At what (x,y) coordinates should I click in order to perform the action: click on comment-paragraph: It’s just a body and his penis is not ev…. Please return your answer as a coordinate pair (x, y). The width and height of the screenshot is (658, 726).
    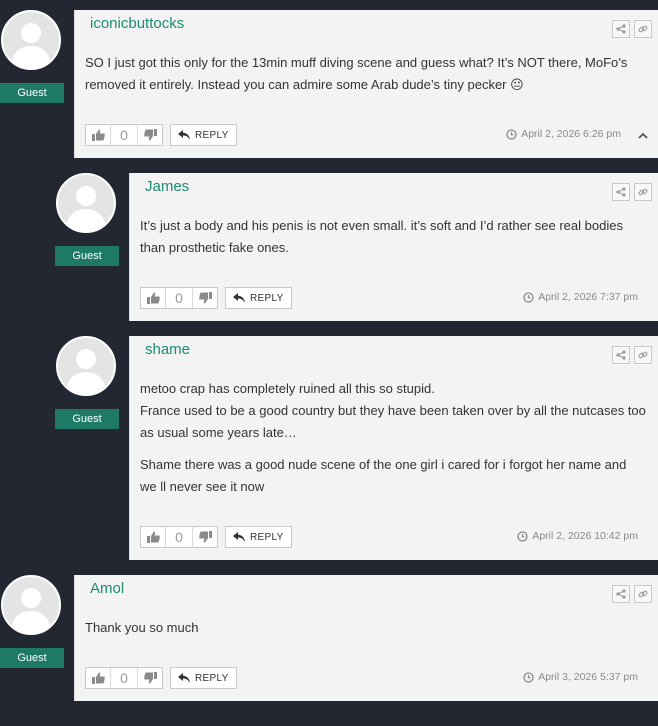
    Looking at the image, I should click on (381, 236).